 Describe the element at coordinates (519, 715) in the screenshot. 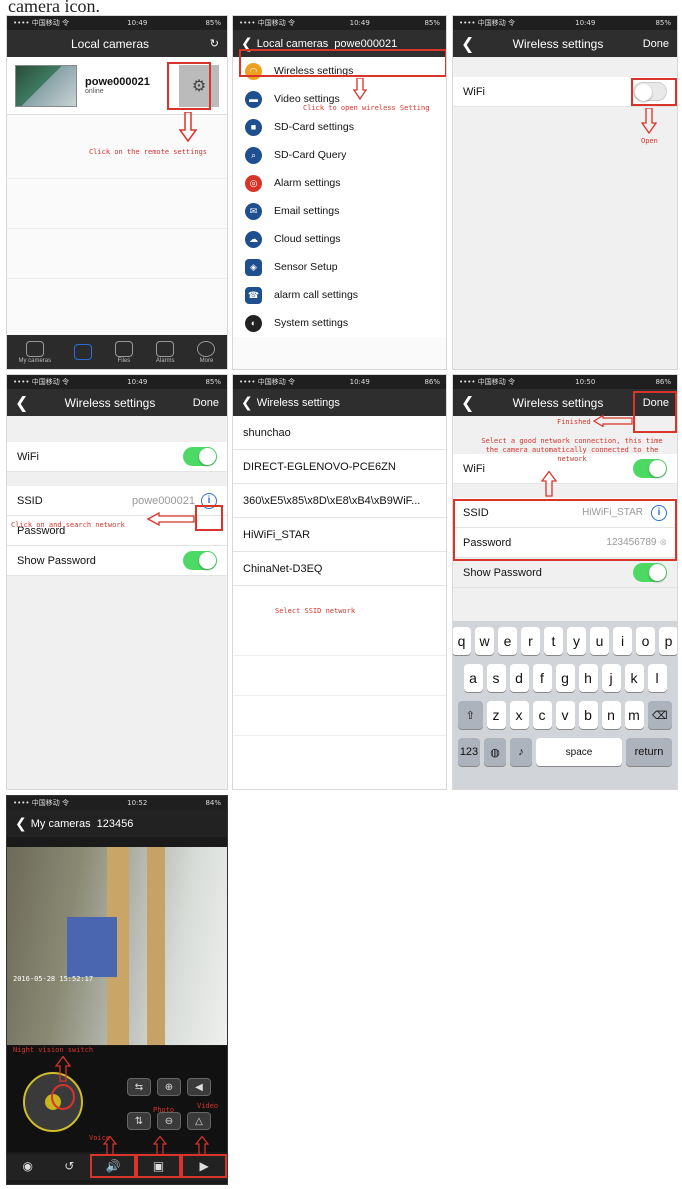

I see `key-x: x` at that location.